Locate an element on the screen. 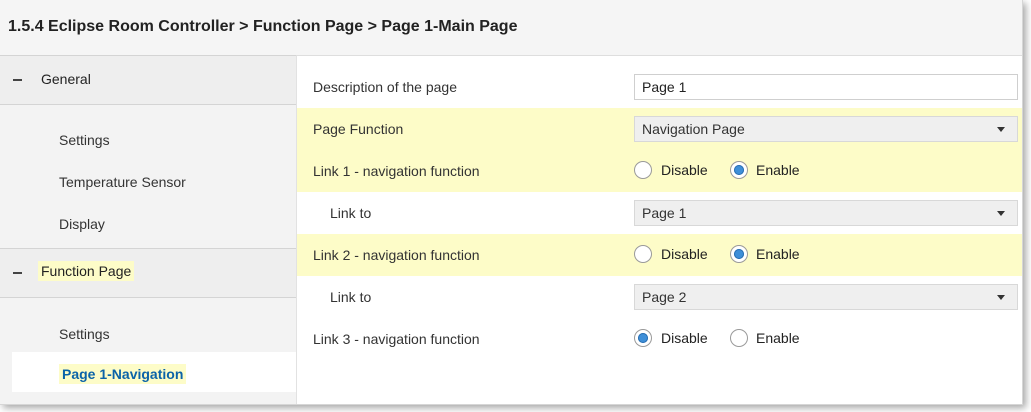 The height and width of the screenshot is (412, 1031). row-link1-to: Link to Page 1 is located at coordinates (659, 213).